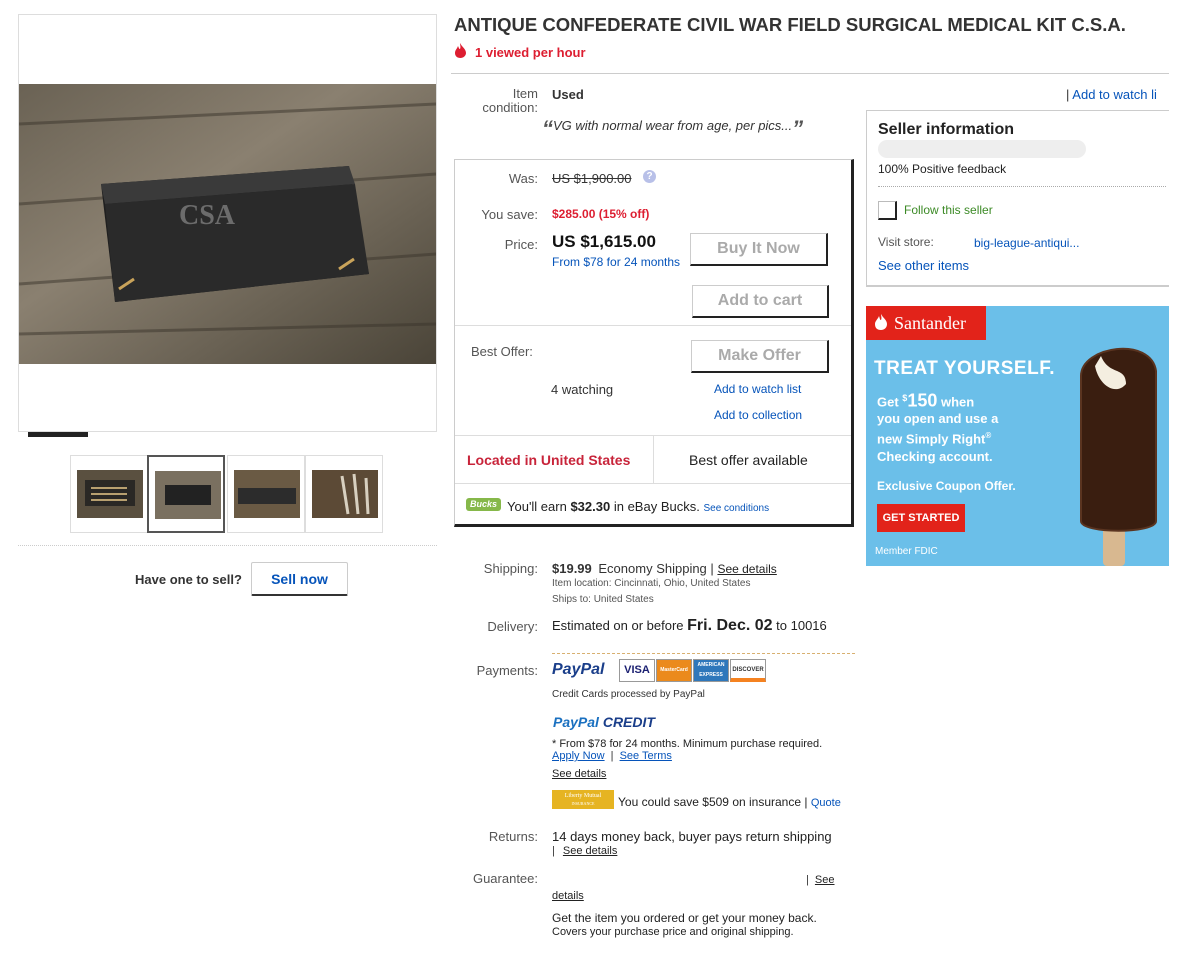  I want to click on insurance-line: You could save $509 on insurance | Quote, so click(729, 802).